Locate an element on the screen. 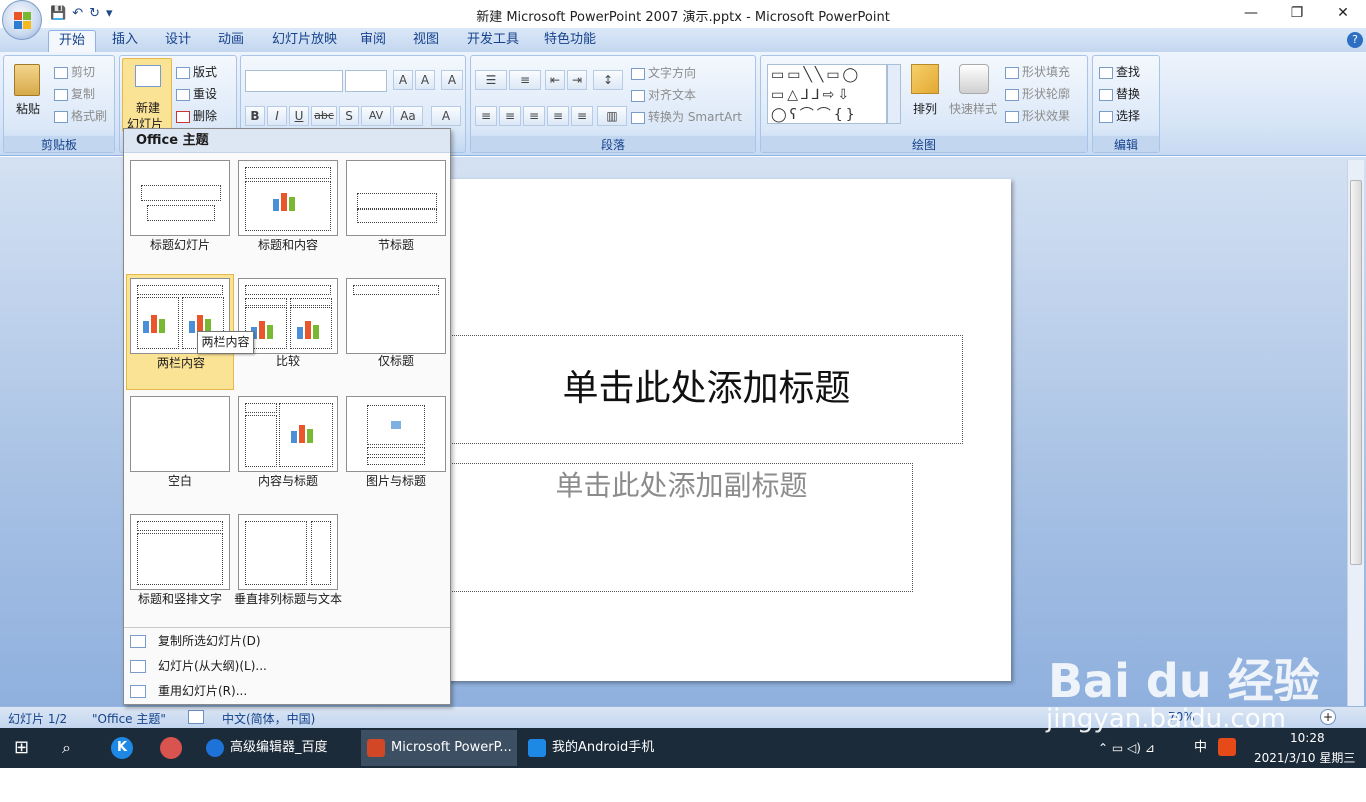 This screenshot has height=802, width=1366. select-button: 选择 is located at coordinates (1128, 116).